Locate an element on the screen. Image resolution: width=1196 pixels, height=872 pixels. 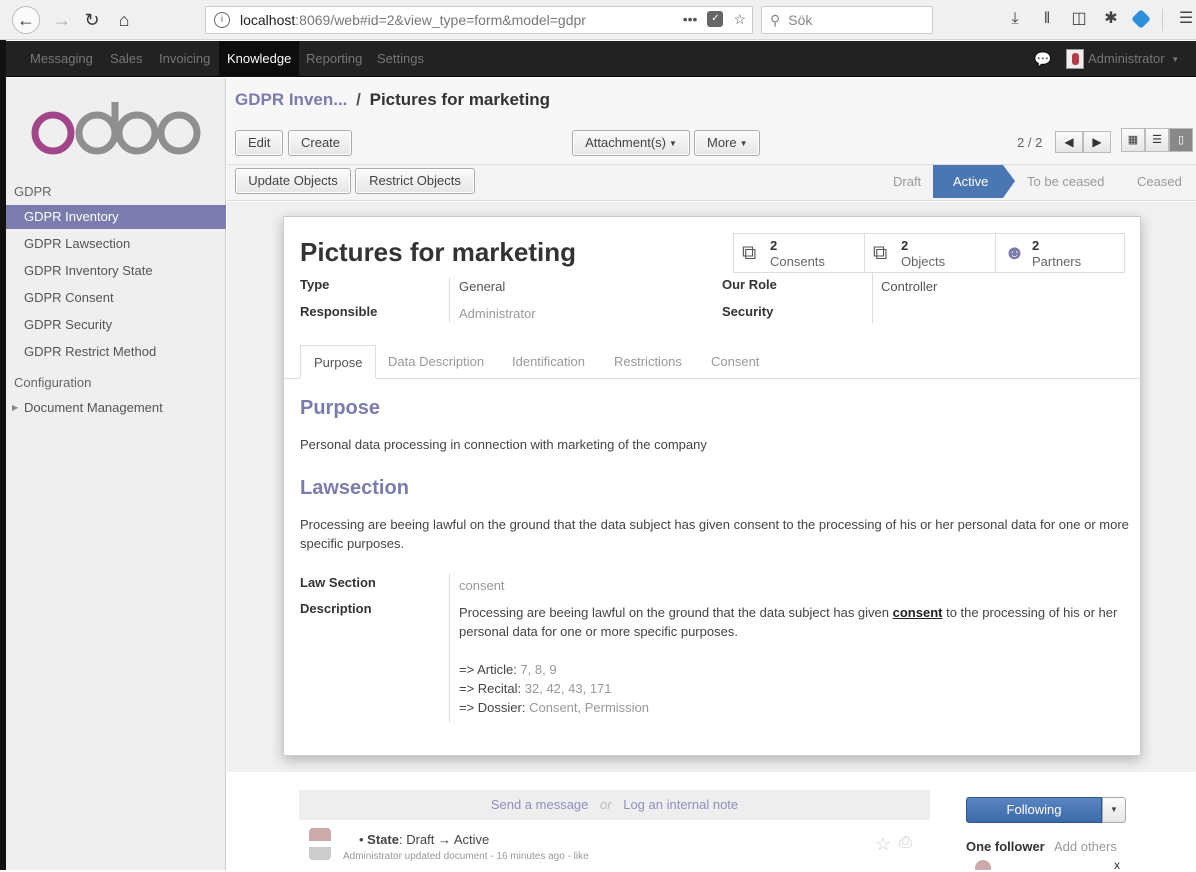
more-dropdown: More ▼ is located at coordinates (727, 143).